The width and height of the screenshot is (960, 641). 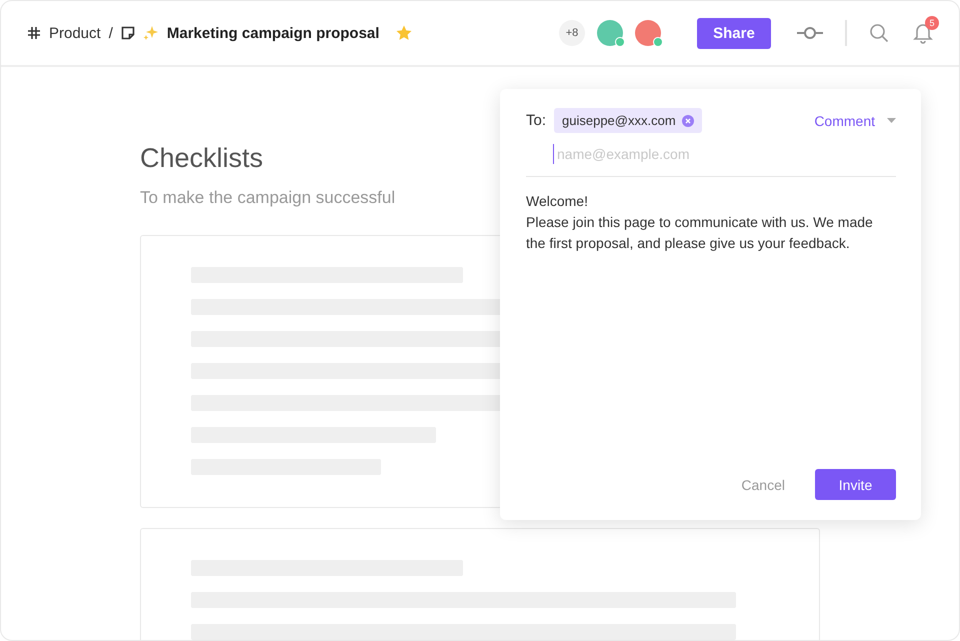 I want to click on to-label: To:, so click(x=536, y=120).